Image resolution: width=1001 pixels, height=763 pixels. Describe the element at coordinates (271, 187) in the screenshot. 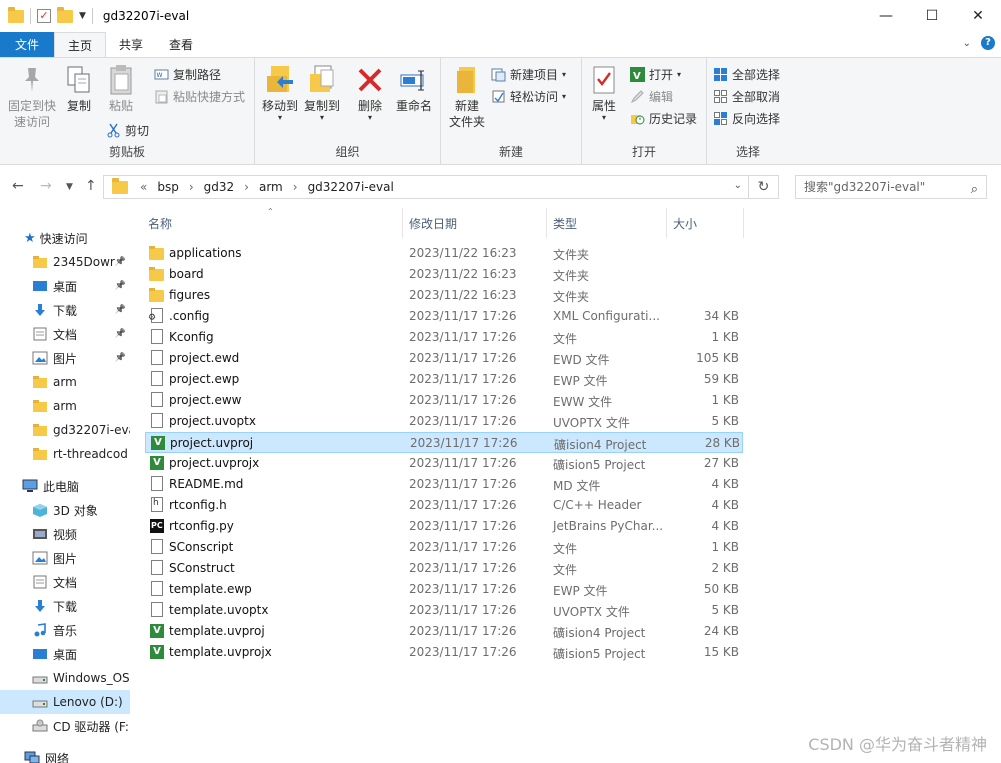

I see `breadcrumb-arm: arm` at that location.